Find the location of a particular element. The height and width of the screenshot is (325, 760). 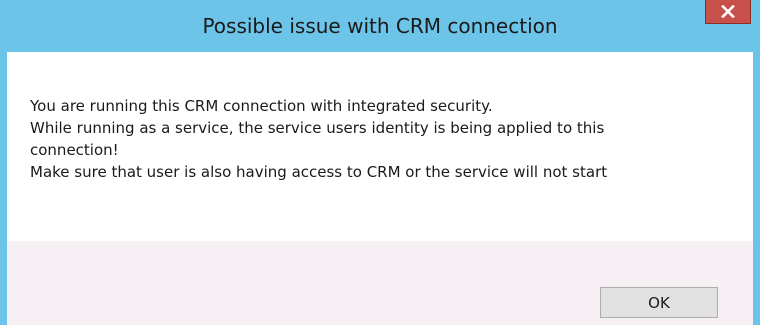

close-icon is located at coordinates (728, 11).